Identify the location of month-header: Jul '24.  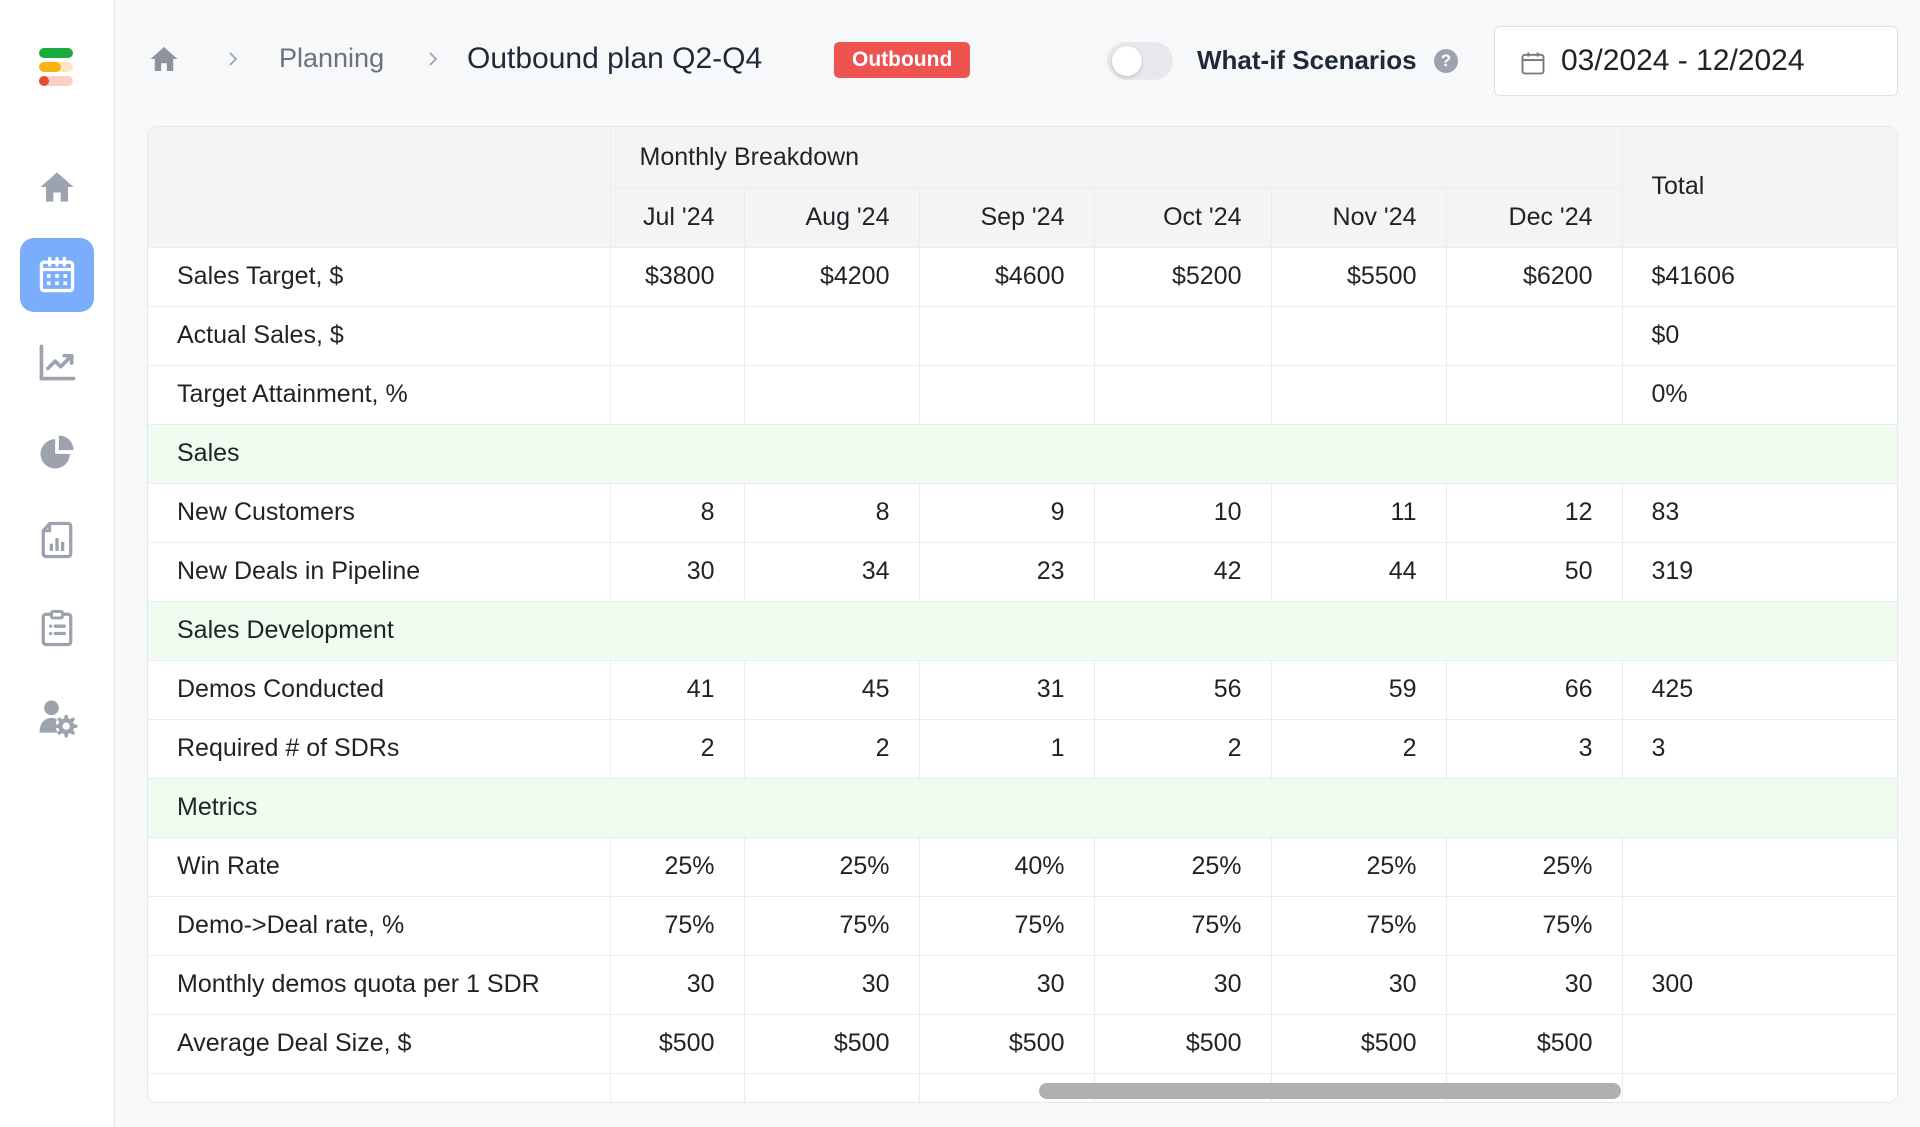
(677, 217).